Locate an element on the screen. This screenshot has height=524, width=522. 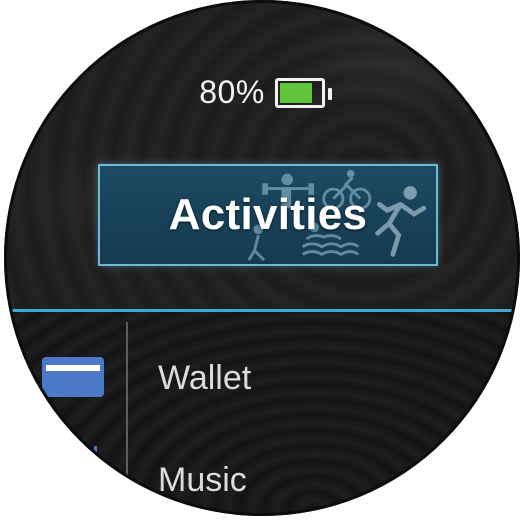
menu-item-wallet: Wallet is located at coordinates (204, 378).